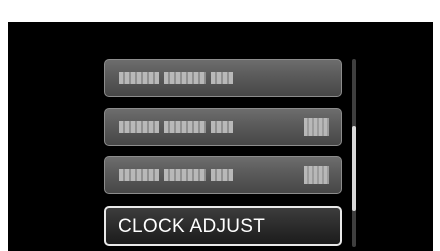 The height and width of the screenshot is (251, 440). I want to click on clock-adjust-menu-item: CLOCK ADJUST, so click(223, 226).